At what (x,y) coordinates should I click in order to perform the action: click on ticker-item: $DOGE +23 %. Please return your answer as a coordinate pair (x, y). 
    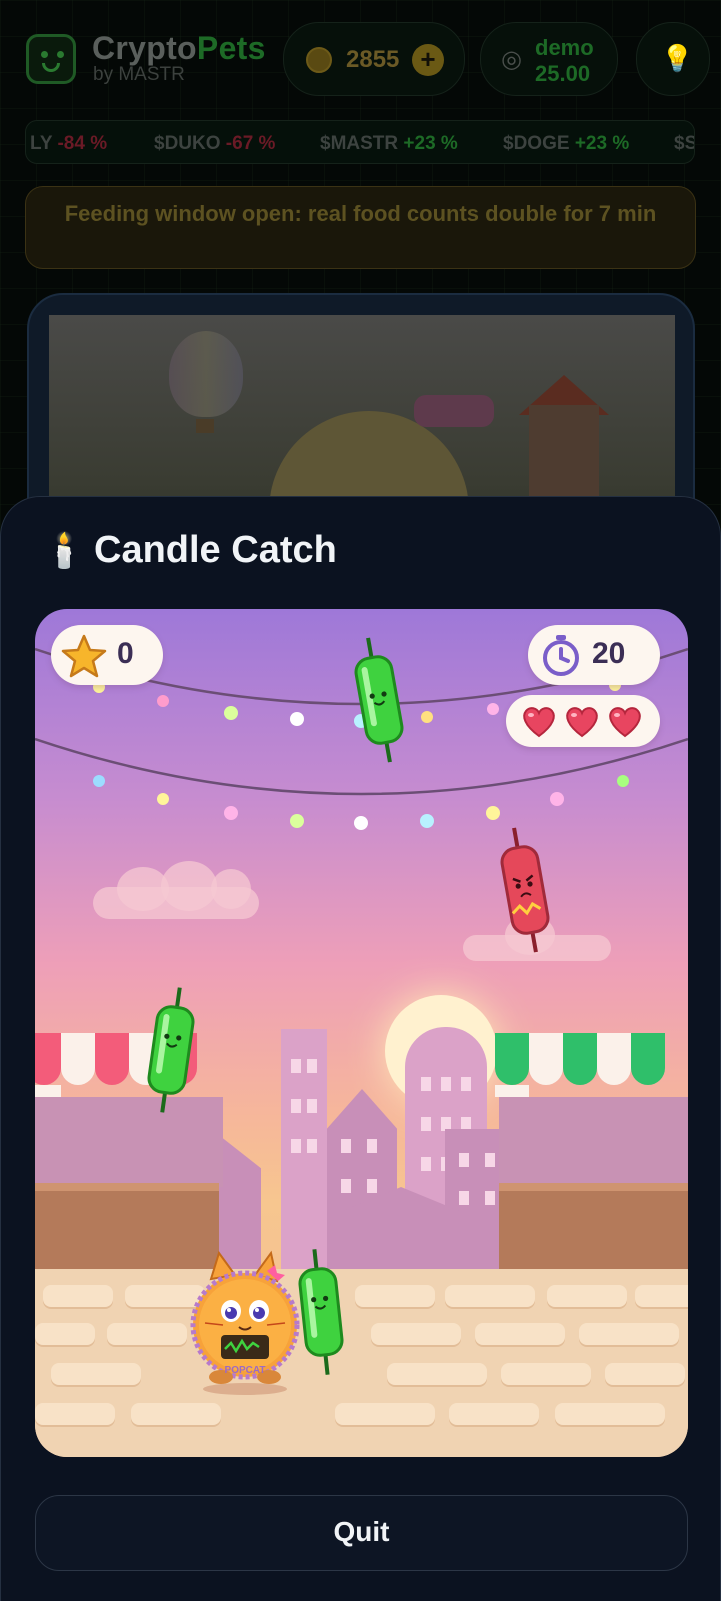
    Looking at the image, I should click on (566, 144).